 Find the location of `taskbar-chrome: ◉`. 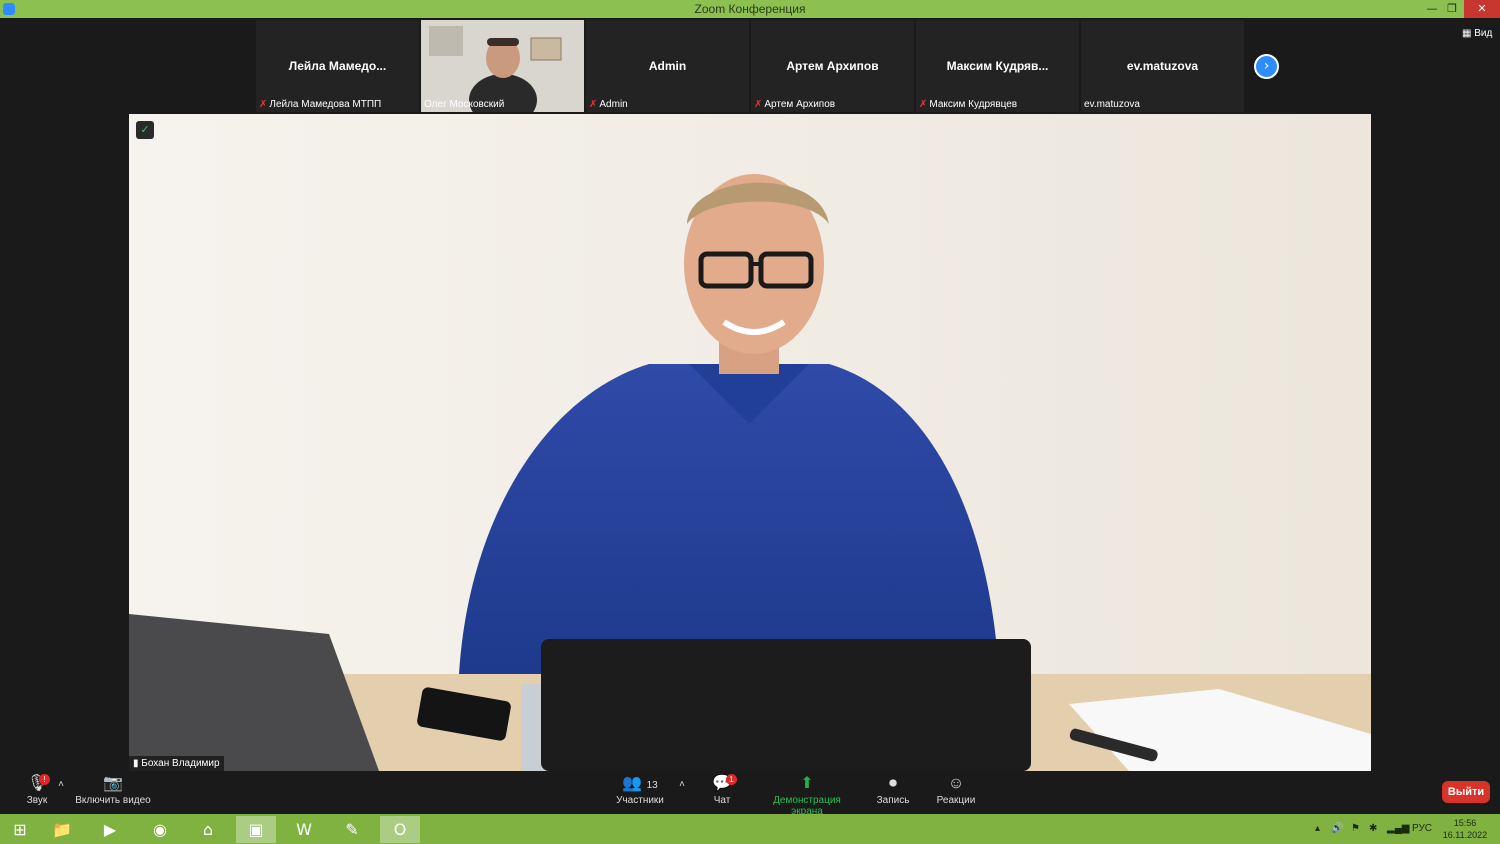

taskbar-chrome: ◉ is located at coordinates (160, 829).